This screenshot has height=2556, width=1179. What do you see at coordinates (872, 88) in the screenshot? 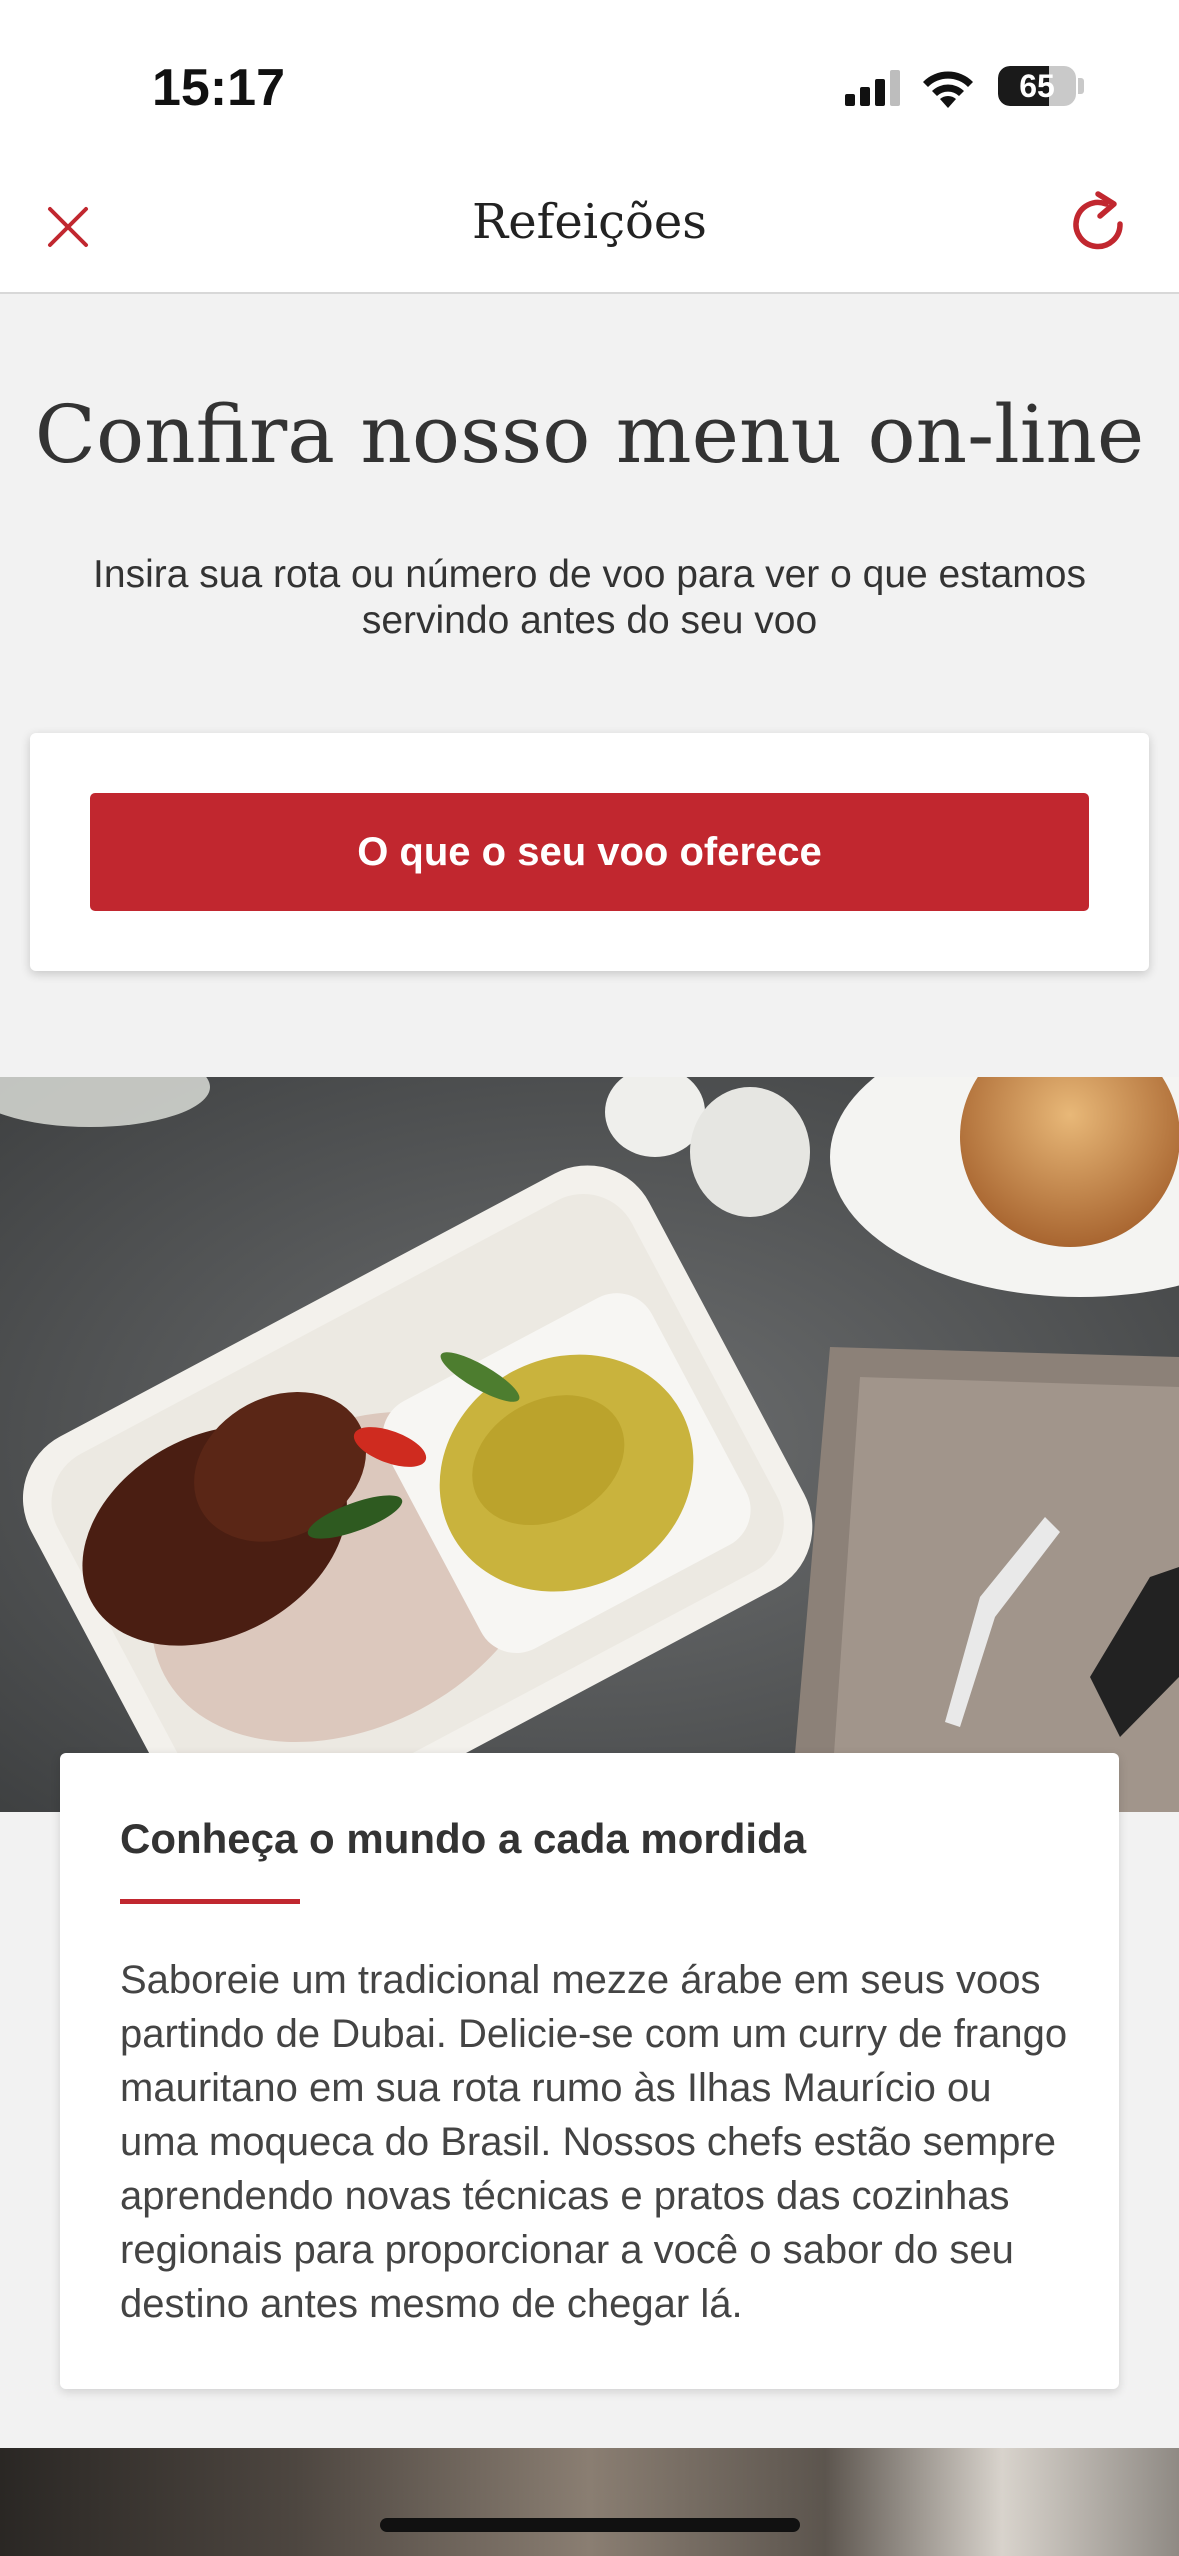
I see `cellular-signal-icon` at bounding box center [872, 88].